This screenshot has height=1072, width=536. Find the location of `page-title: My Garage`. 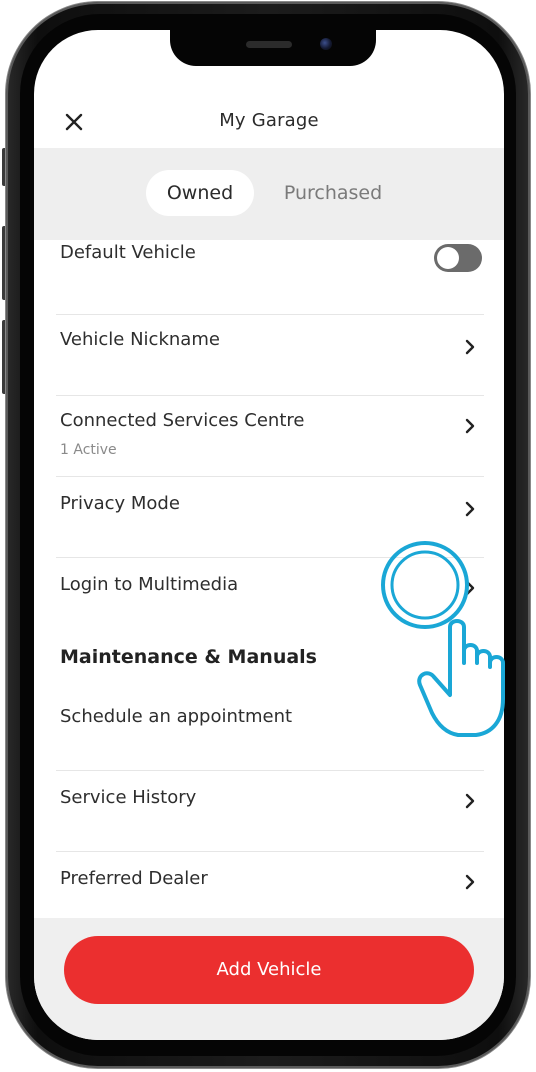

page-title: My Garage is located at coordinates (269, 120).